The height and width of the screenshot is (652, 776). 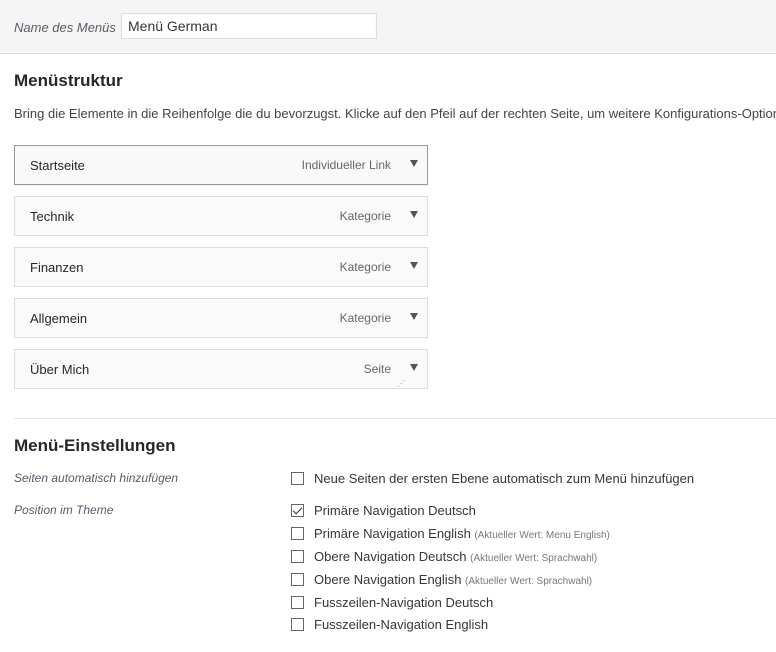 What do you see at coordinates (221, 216) in the screenshot?
I see `menu-item: Technik Kategorie` at bounding box center [221, 216].